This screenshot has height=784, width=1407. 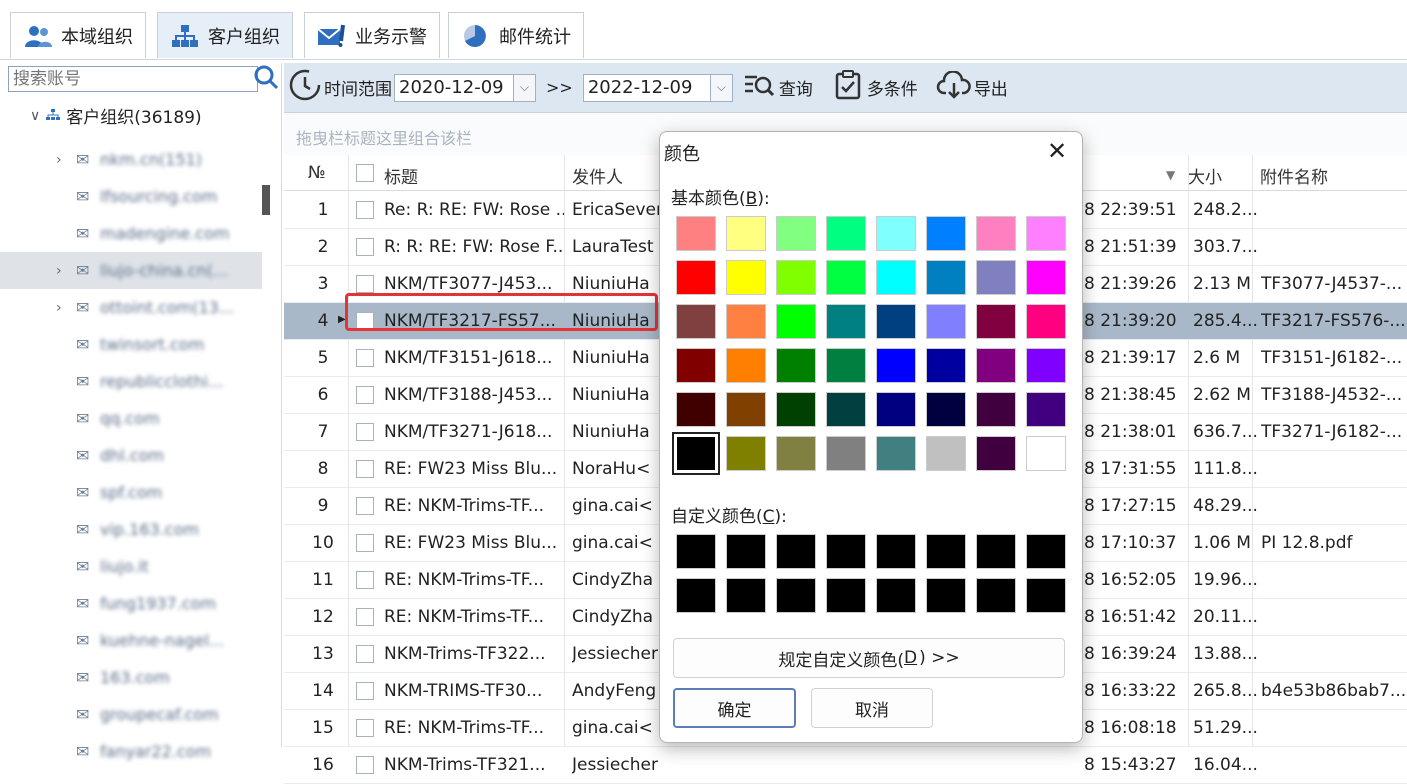 I want to click on col-header-attachment: 附件名称, so click(x=1294, y=175).